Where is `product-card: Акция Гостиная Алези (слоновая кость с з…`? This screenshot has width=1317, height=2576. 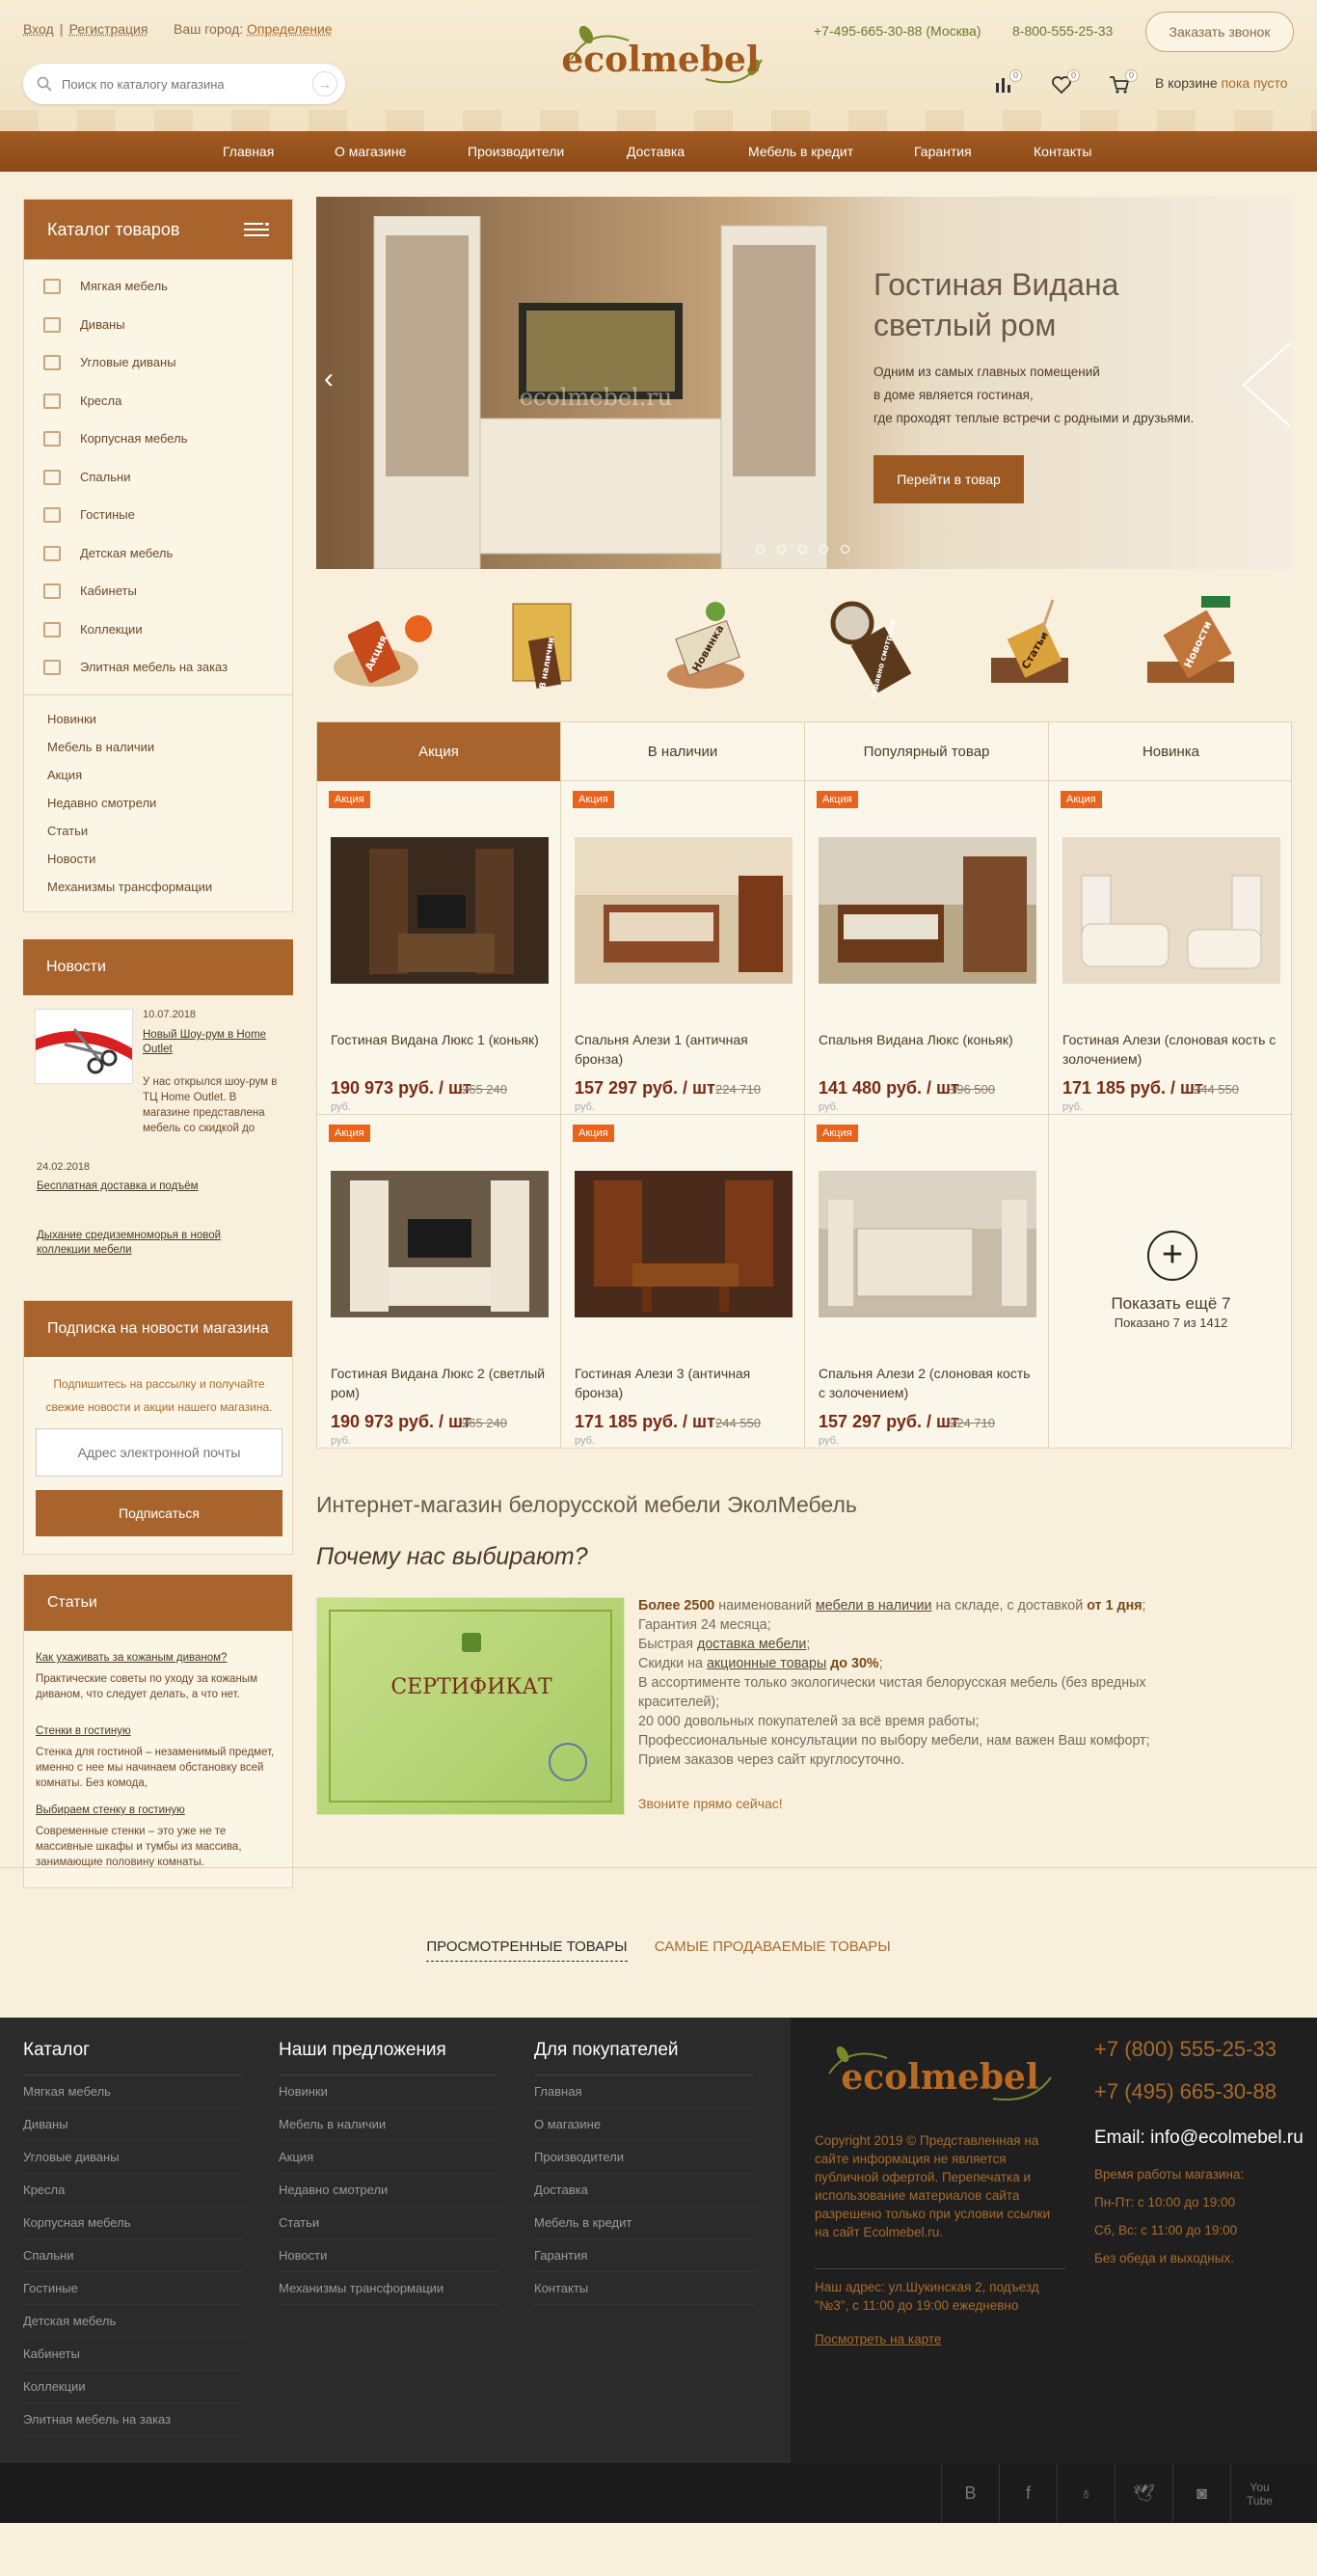
product-card: Акция Гостиная Алези (слоновая кость с з… is located at coordinates (1171, 948).